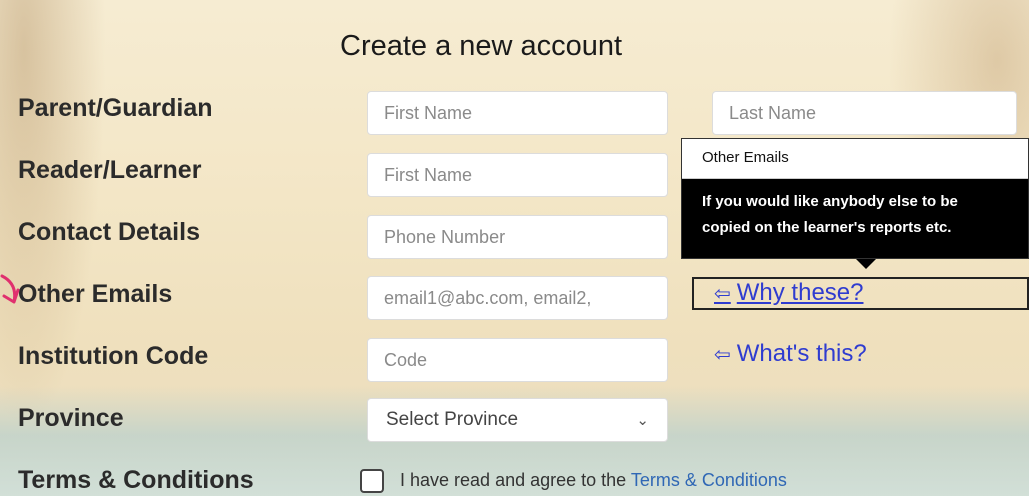 Image resolution: width=1029 pixels, height=496 pixels. Describe the element at coordinates (136, 480) in the screenshot. I see `label-terms-conditions: Terms & Conditions` at that location.